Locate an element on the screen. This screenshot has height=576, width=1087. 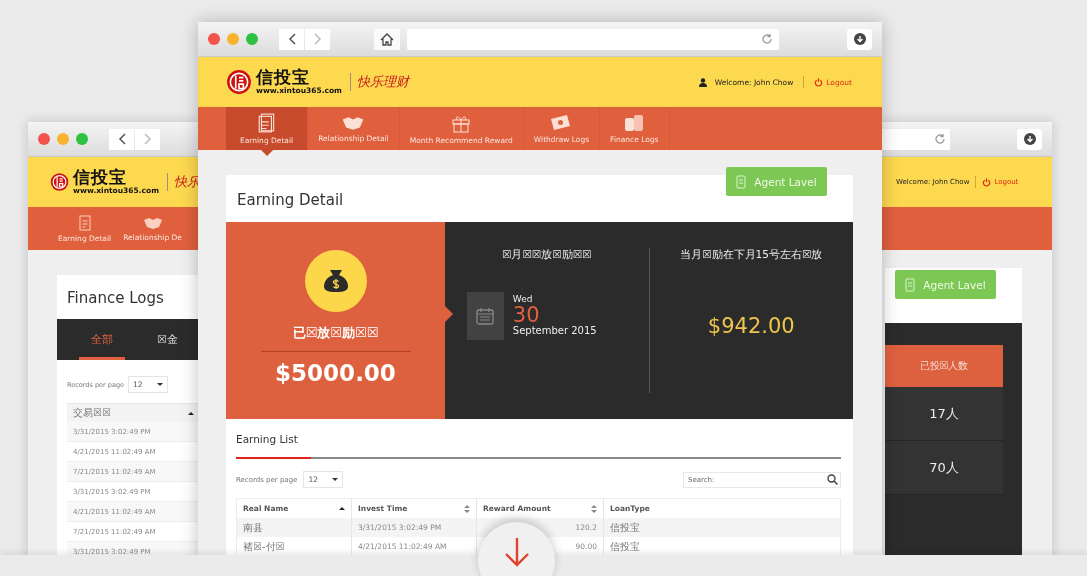
calendar-icon is located at coordinates (485, 316).